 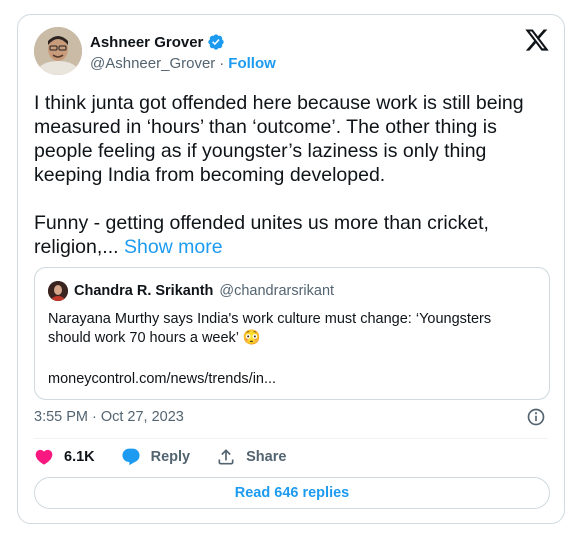 I want to click on reply-bubble-icon, so click(x=131, y=457).